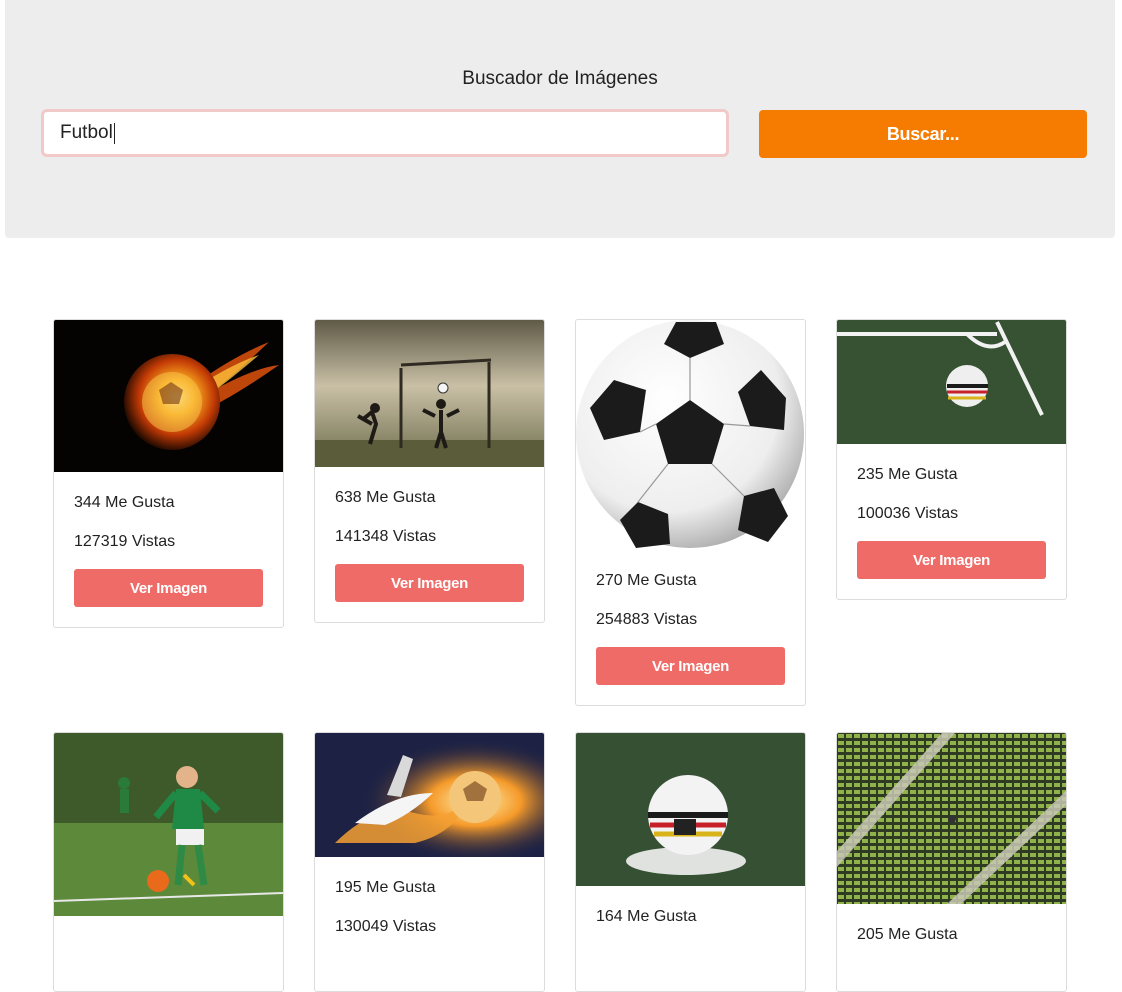 This screenshot has width=1122, height=992. What do you see at coordinates (647, 619) in the screenshot?
I see `views-count: 254883 Vistas` at bounding box center [647, 619].